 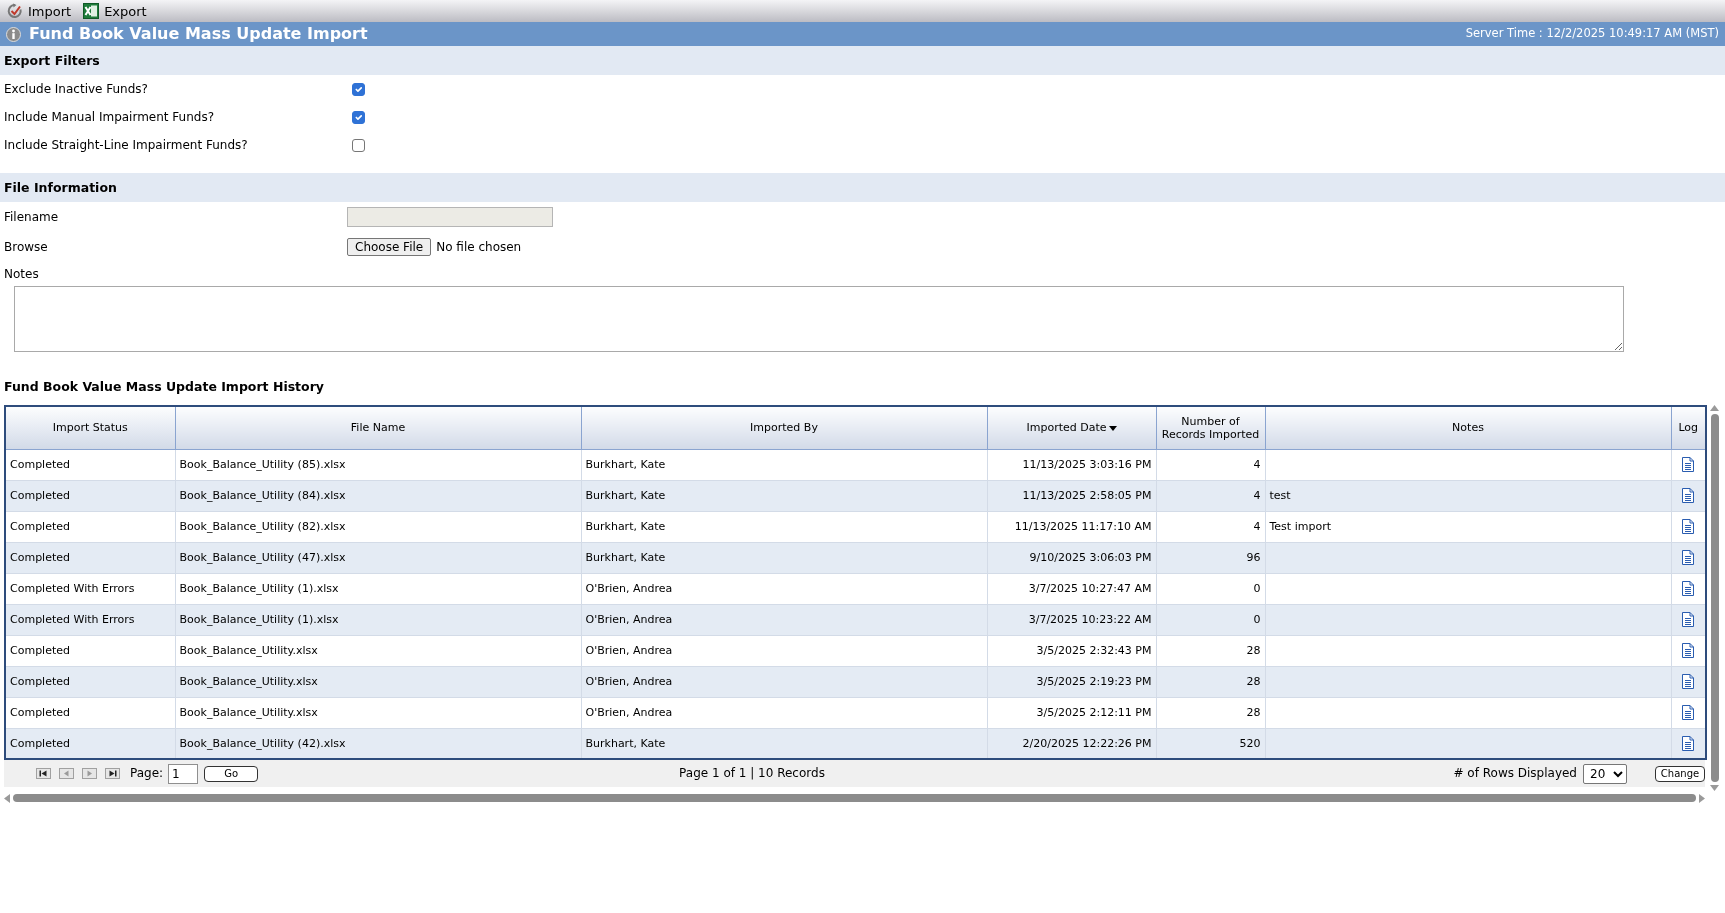 What do you see at coordinates (862, 60) in the screenshot?
I see `section-header: Export Filters` at bounding box center [862, 60].